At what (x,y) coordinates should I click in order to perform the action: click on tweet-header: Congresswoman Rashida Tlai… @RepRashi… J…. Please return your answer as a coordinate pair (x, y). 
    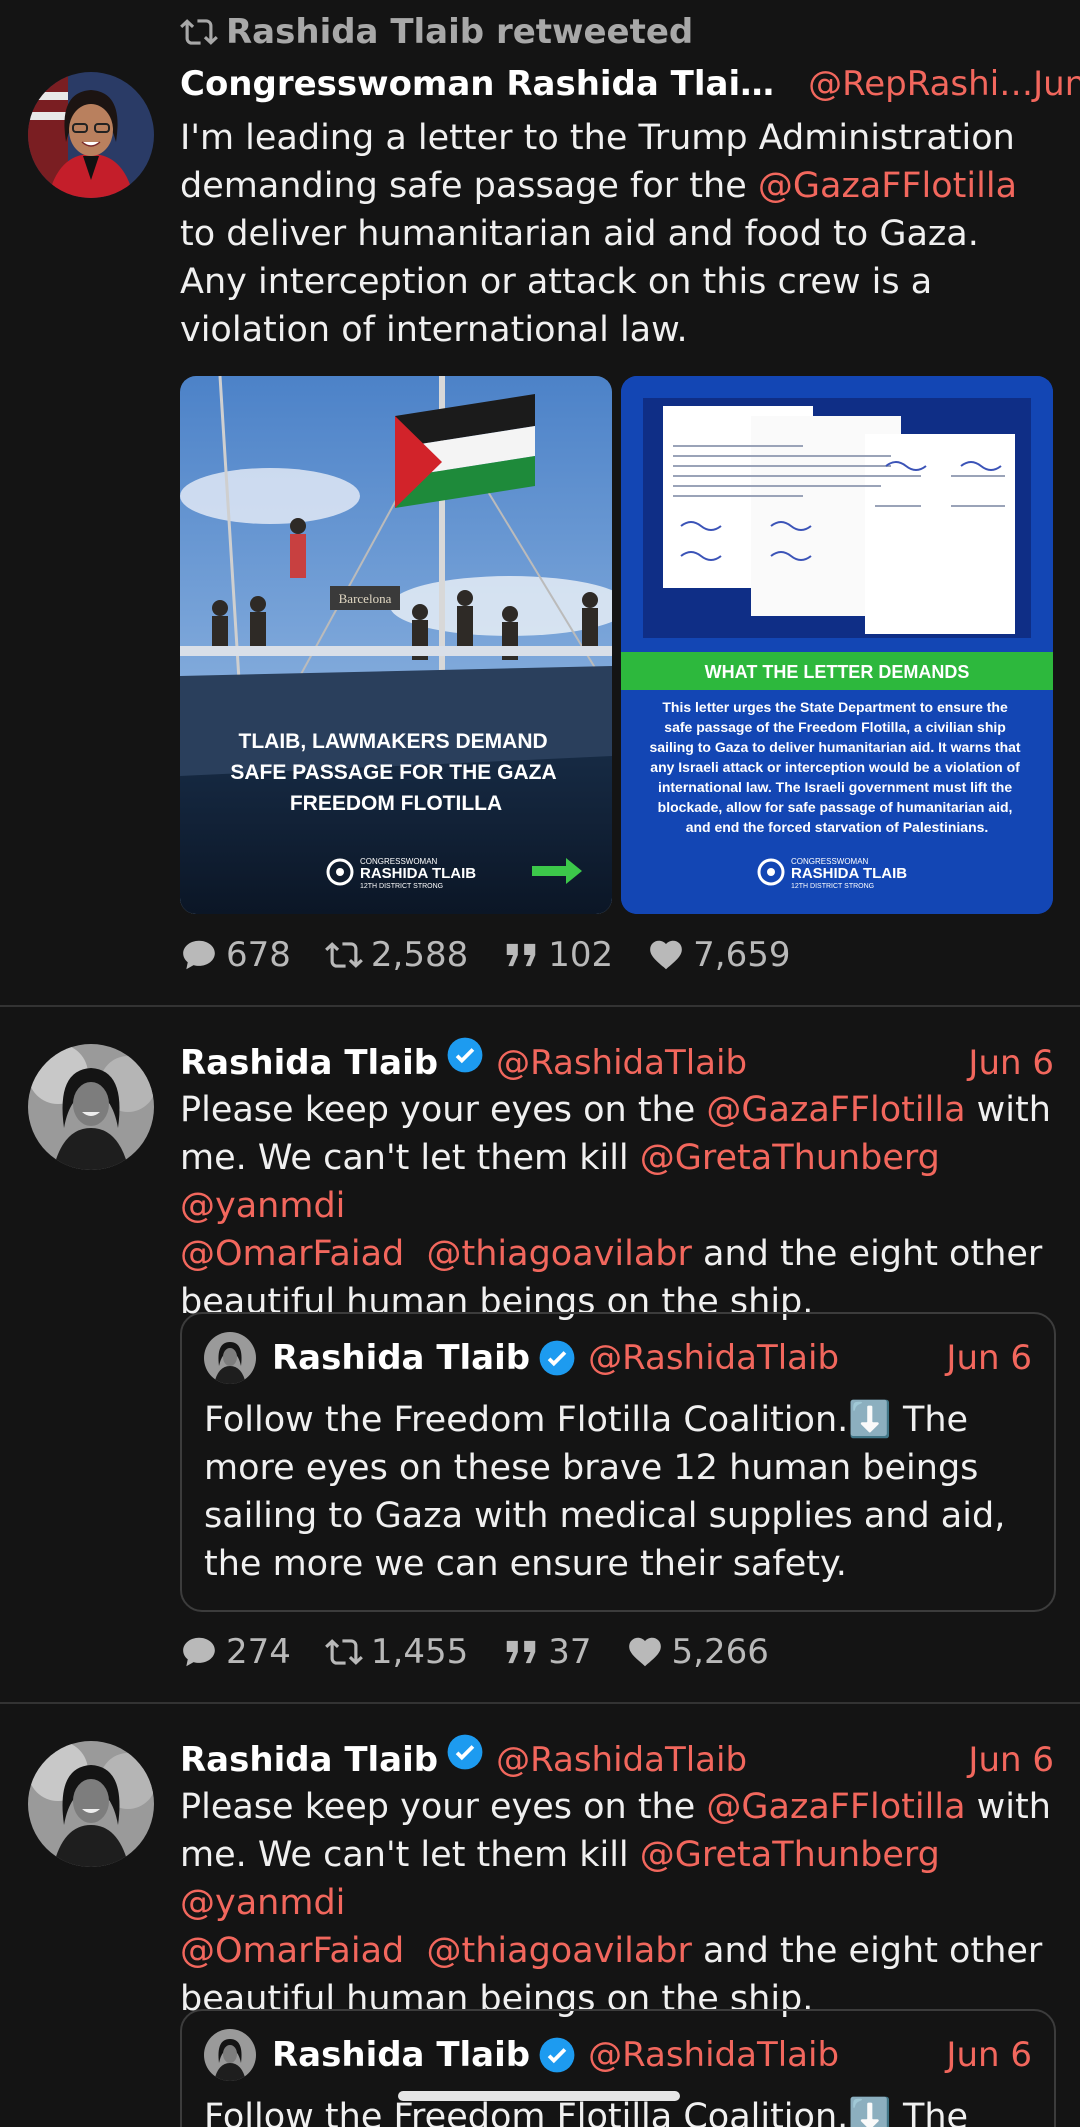
    Looking at the image, I should click on (630, 88).